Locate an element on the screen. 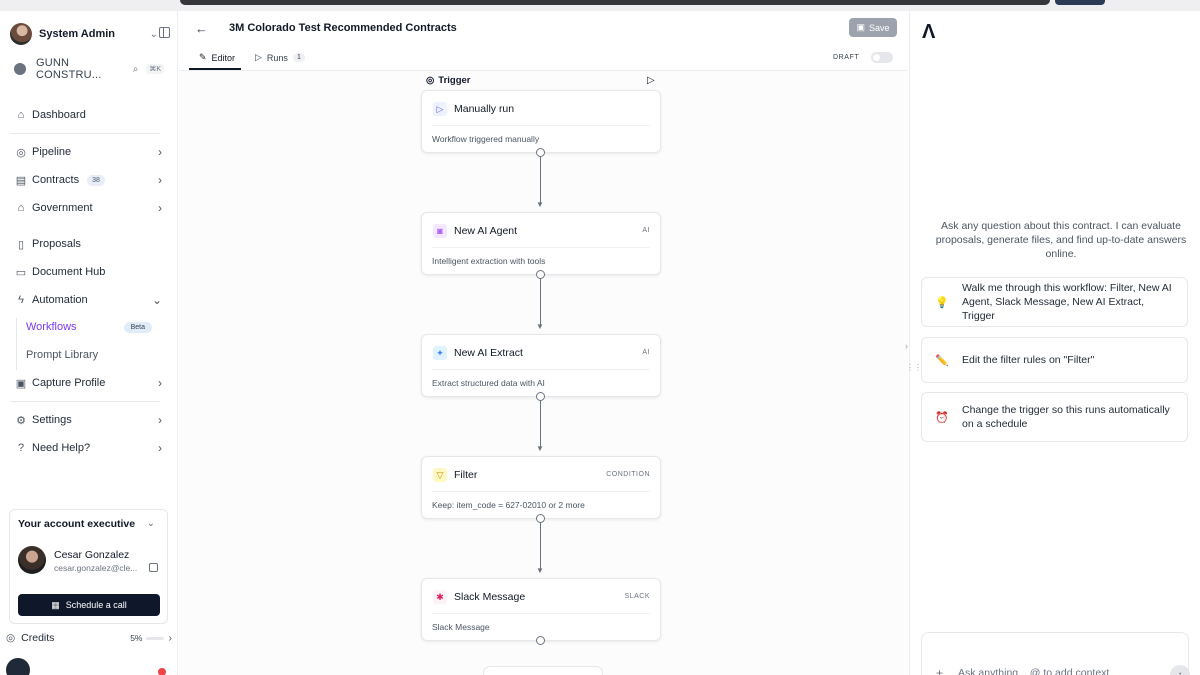  browser-bar is located at coordinates (615, 2).